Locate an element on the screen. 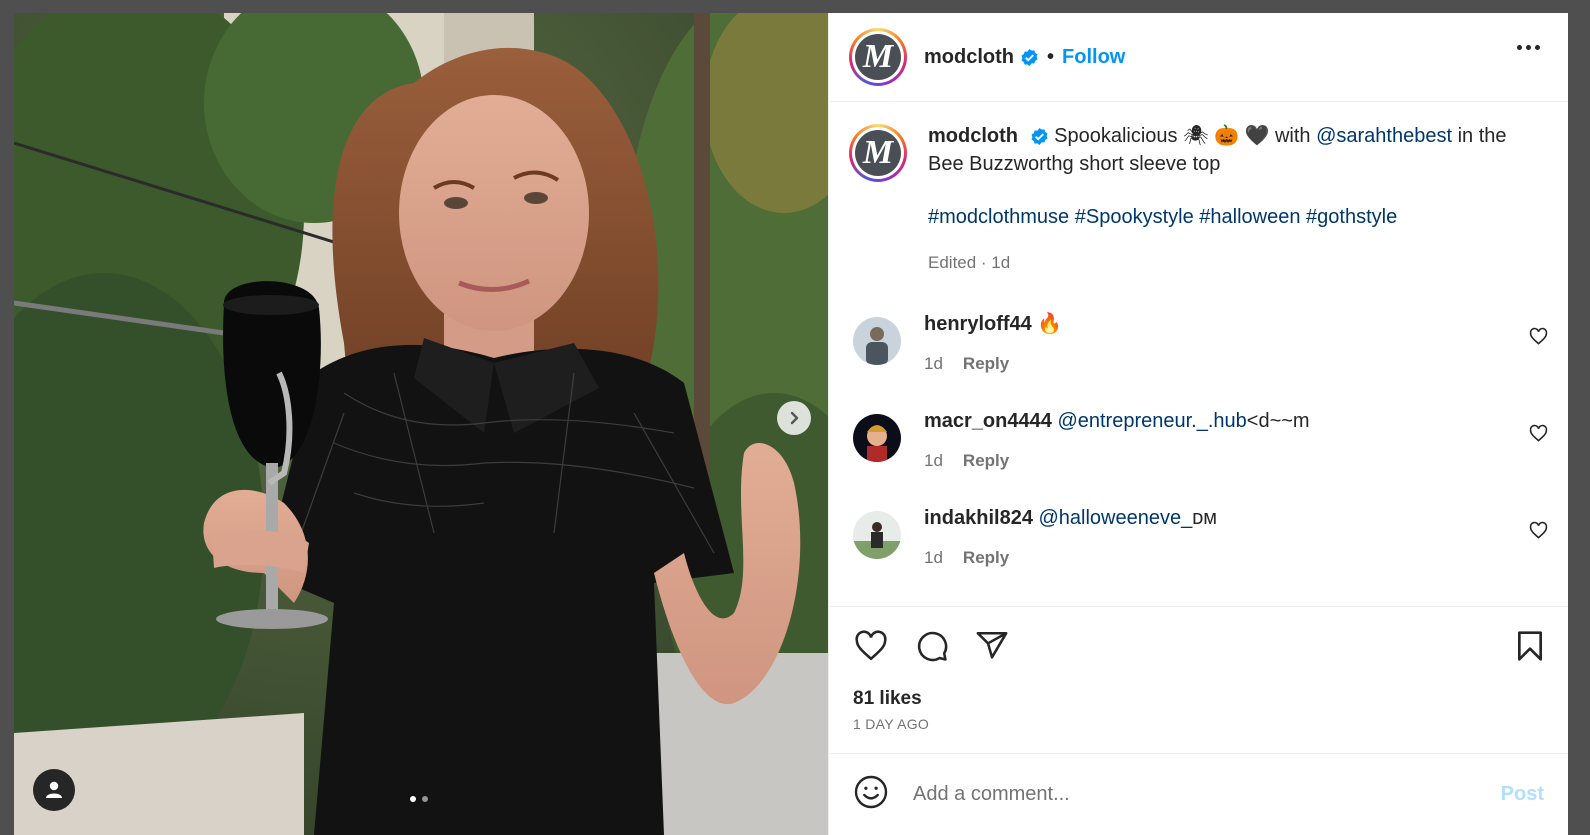  caption-avatar-logo: M is located at coordinates (878, 153).